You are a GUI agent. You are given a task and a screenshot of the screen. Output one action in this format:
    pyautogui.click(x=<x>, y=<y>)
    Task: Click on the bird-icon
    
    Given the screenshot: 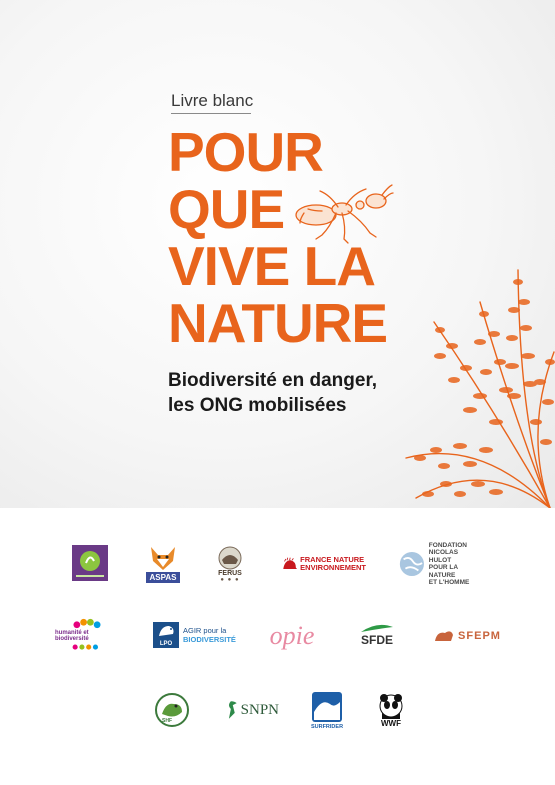 What is the action you would take?
    pyautogui.click(x=166, y=631)
    